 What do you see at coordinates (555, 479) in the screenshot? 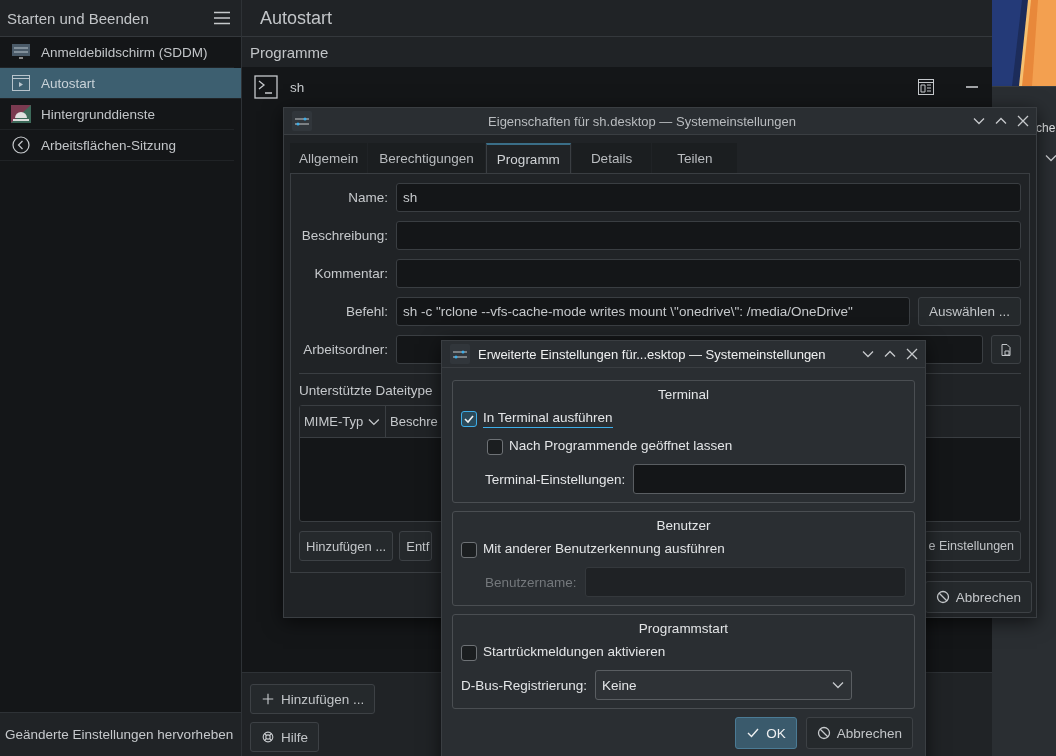
I see `field-label: Terminal-Einstellungen:` at bounding box center [555, 479].